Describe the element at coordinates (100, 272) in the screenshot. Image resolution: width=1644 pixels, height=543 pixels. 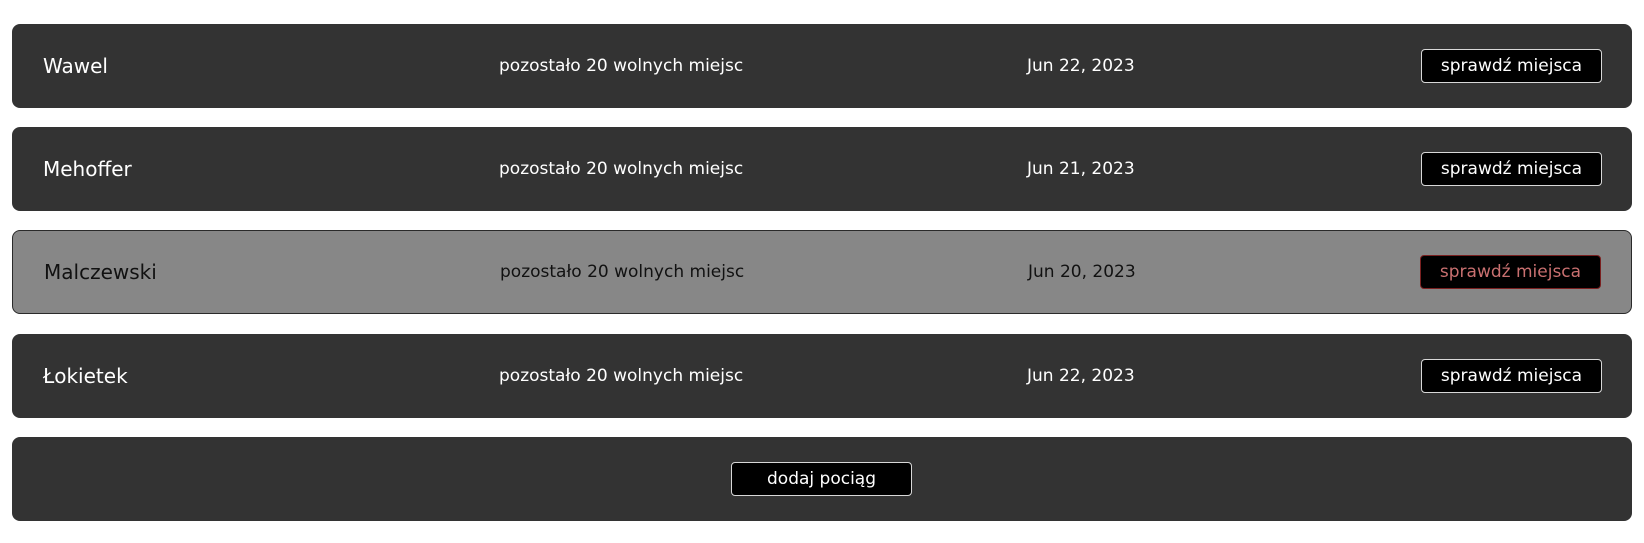
I see `train-name: Malczewski` at that location.